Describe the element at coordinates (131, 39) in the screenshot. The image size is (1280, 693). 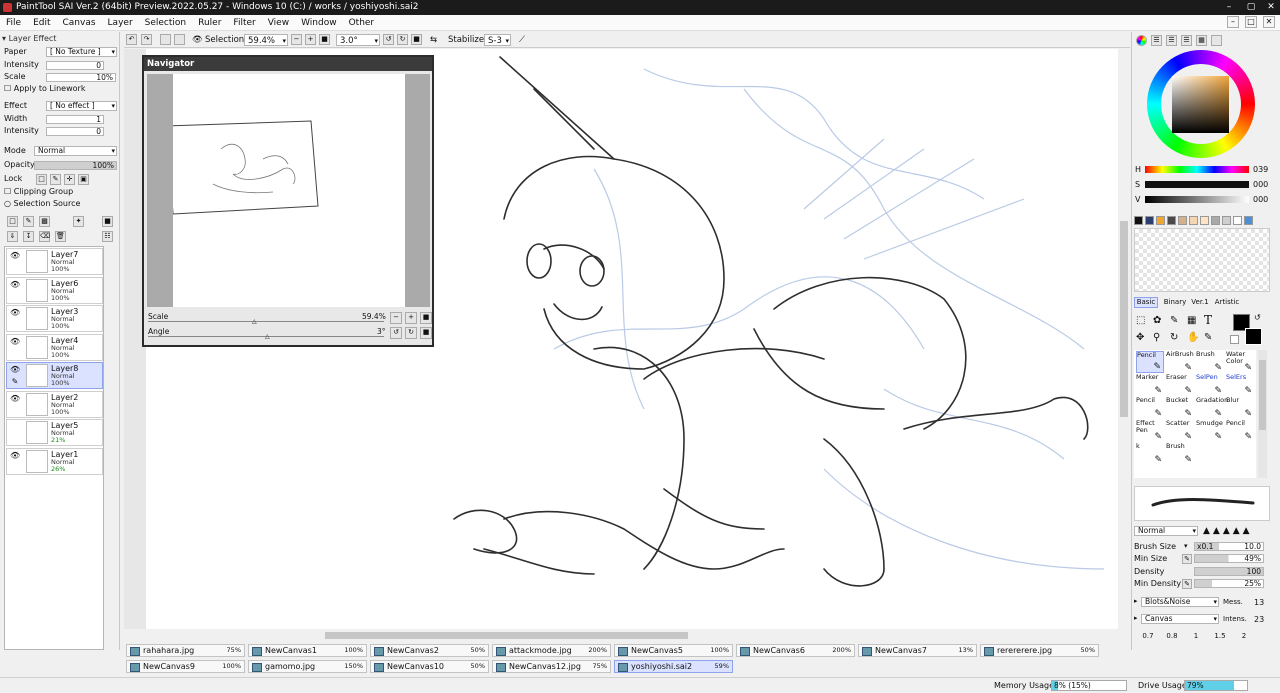
I see `undo-icon: ↶` at that location.